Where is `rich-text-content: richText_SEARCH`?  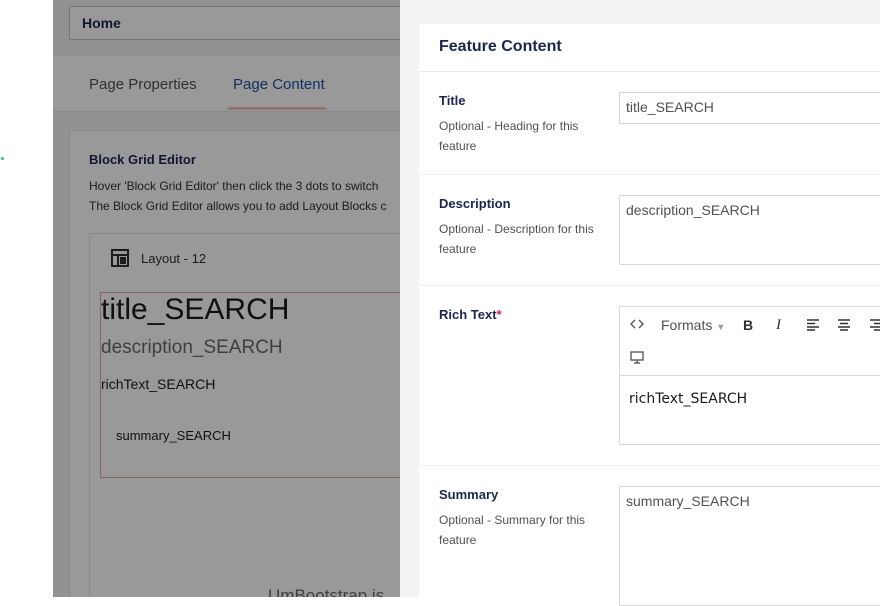 rich-text-content: richText_SEARCH is located at coordinates (688, 399).